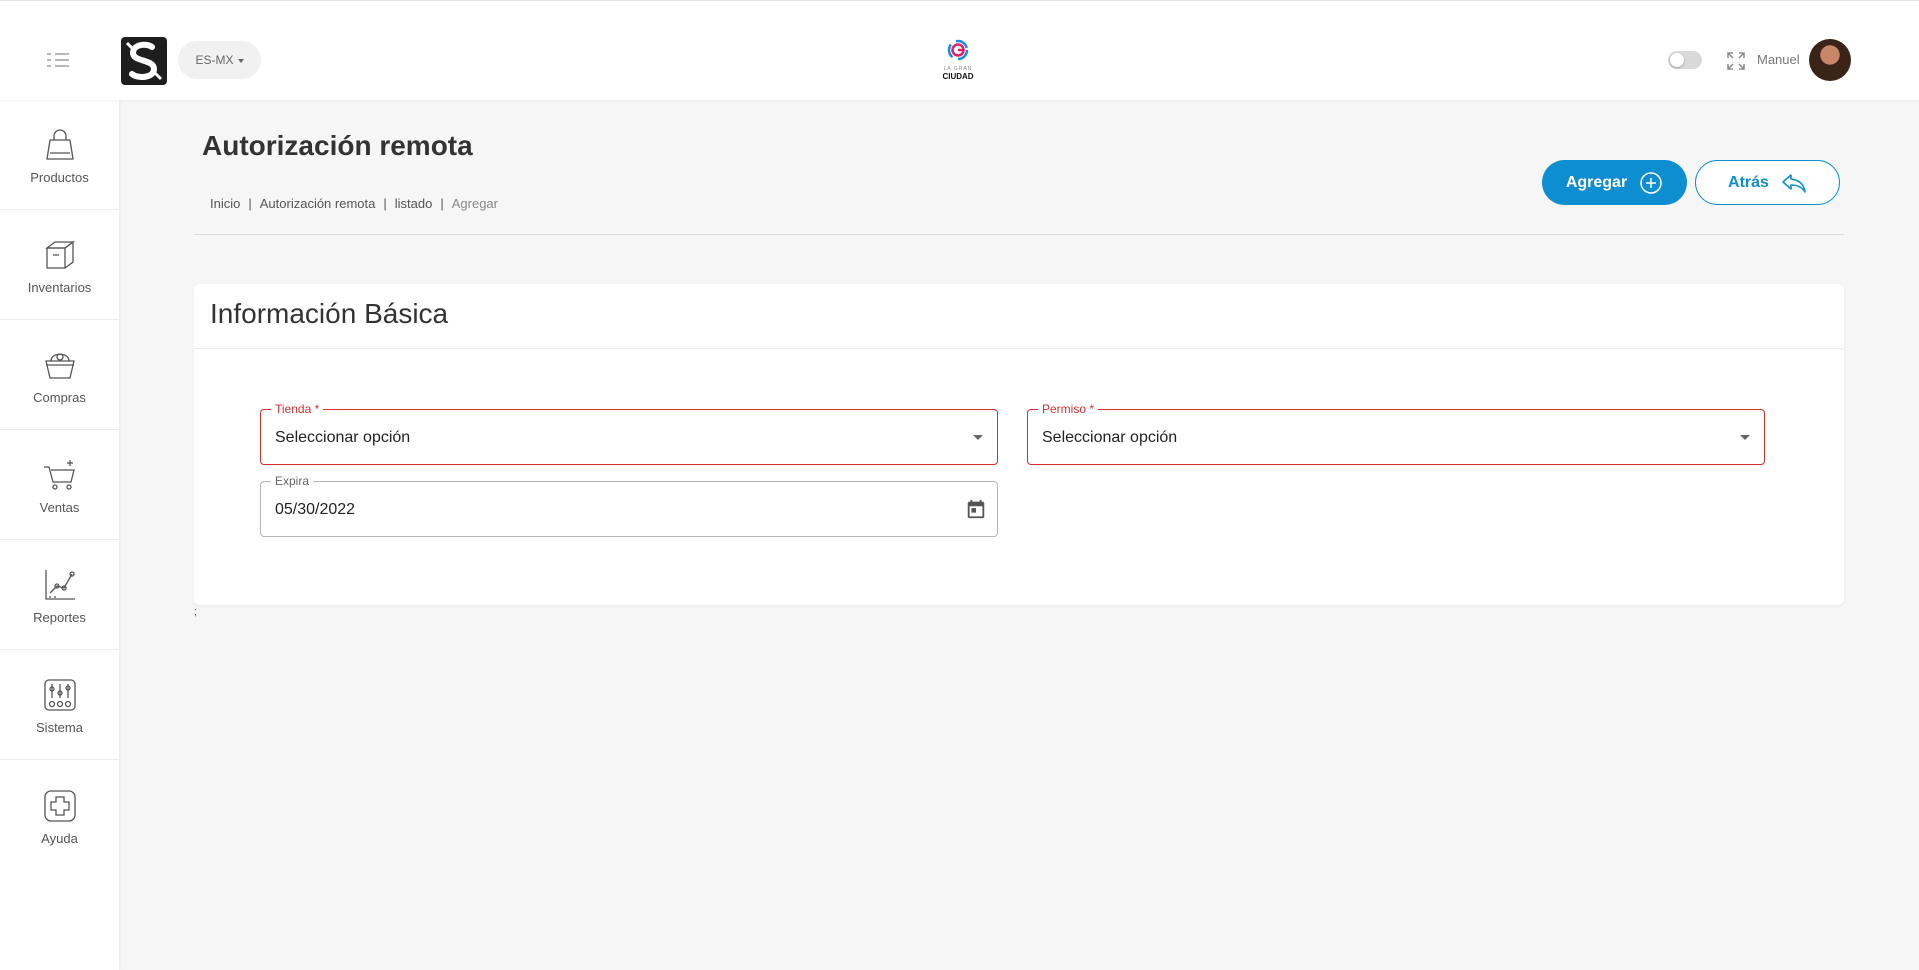 The height and width of the screenshot is (970, 1919). I want to click on sidebar-item-productos: Productos, so click(59, 155).